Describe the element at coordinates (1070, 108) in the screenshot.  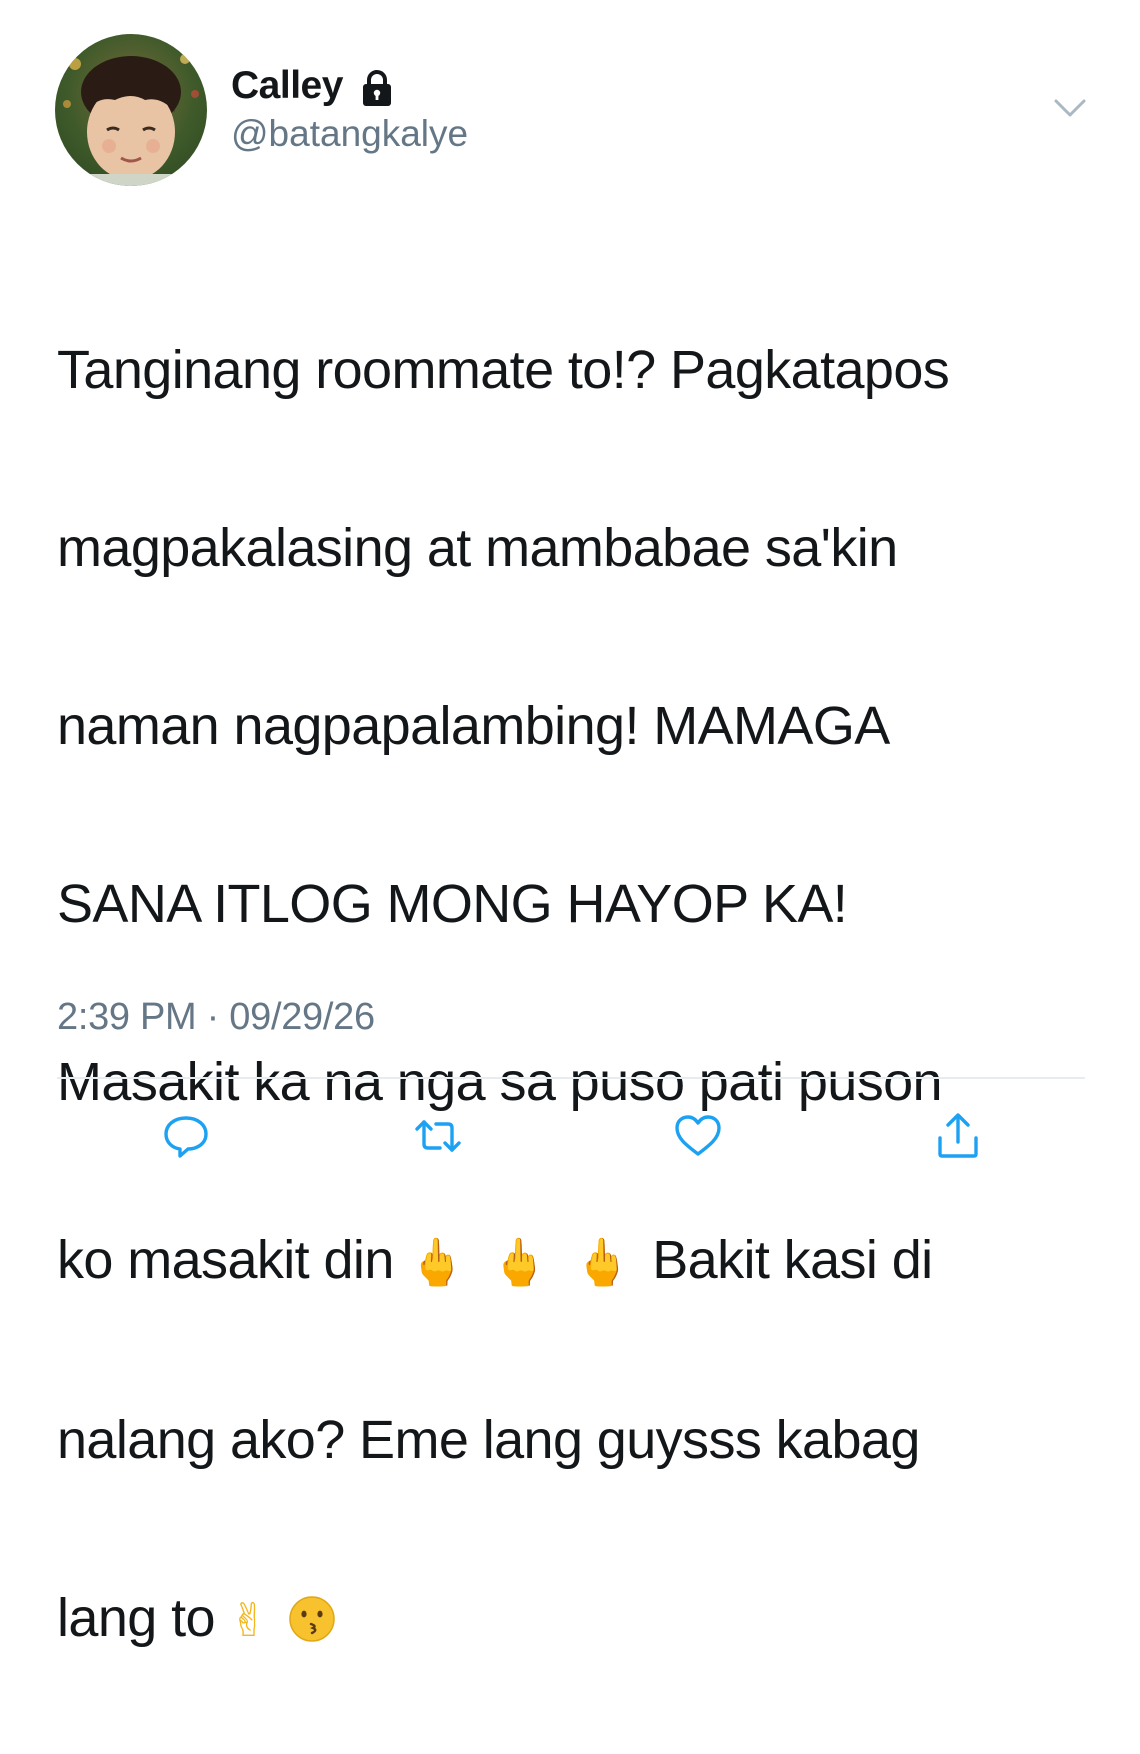
I see `chevron-down-icon` at that location.